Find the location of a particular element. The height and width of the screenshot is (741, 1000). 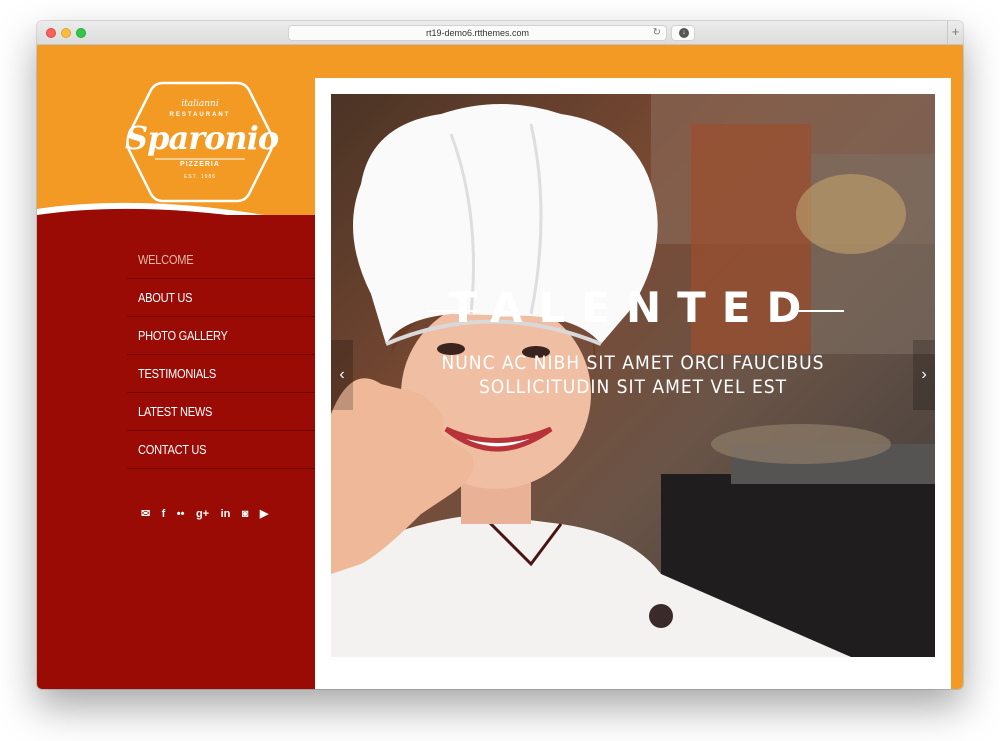

reload-icon: ↻ is located at coordinates (657, 33).